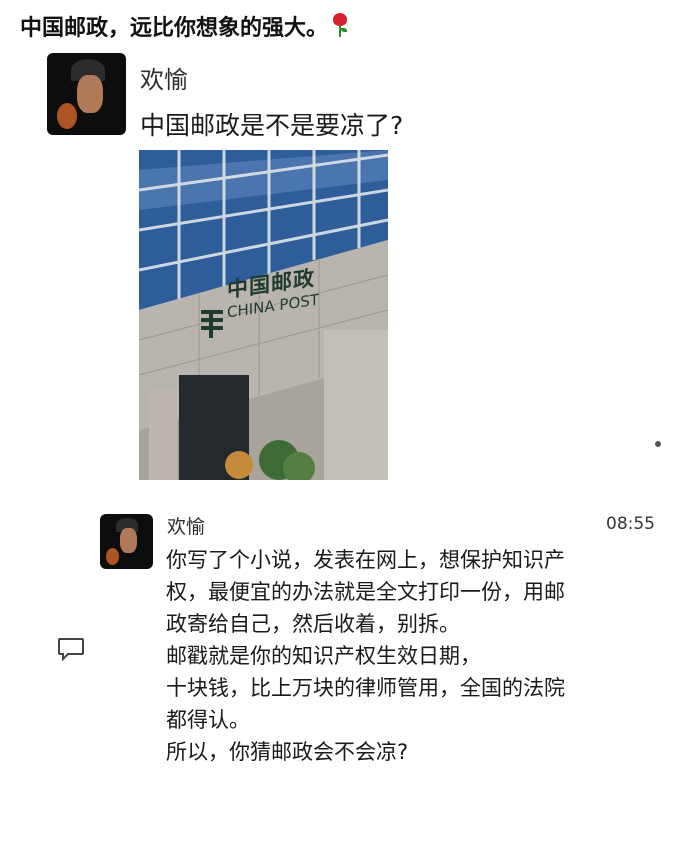  Describe the element at coordinates (340, 26) in the screenshot. I see `rose-icon` at that location.